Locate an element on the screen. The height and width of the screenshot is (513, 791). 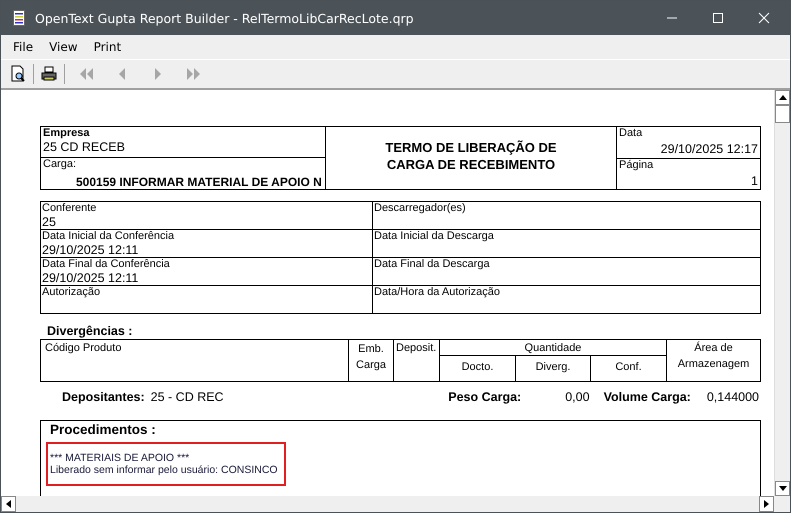
field-label: Empresa is located at coordinates (66, 133).